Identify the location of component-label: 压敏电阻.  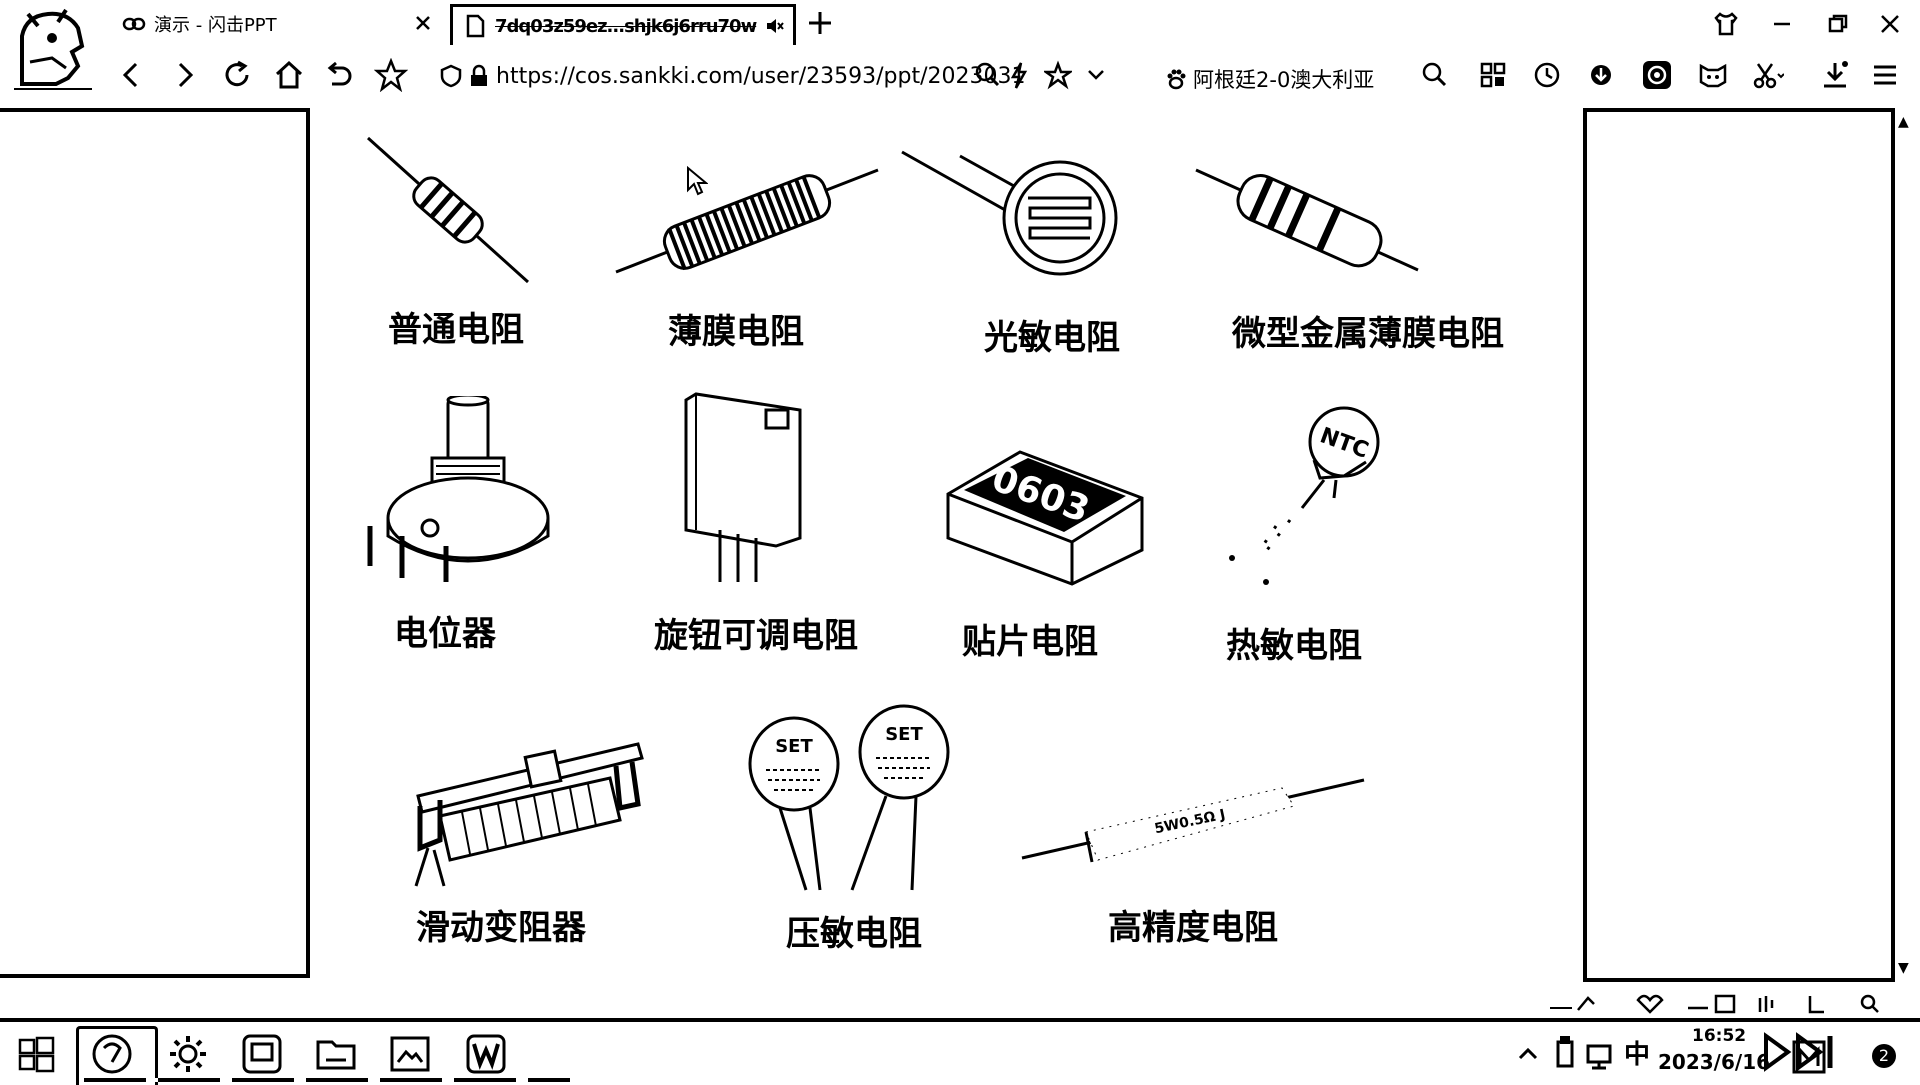
(854, 934).